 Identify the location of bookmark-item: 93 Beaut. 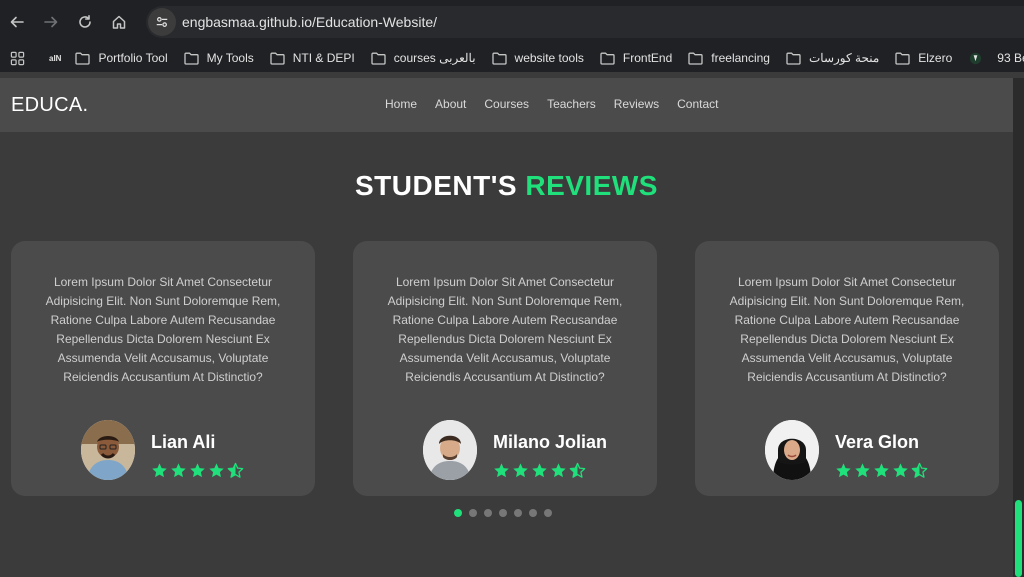
(996, 58).